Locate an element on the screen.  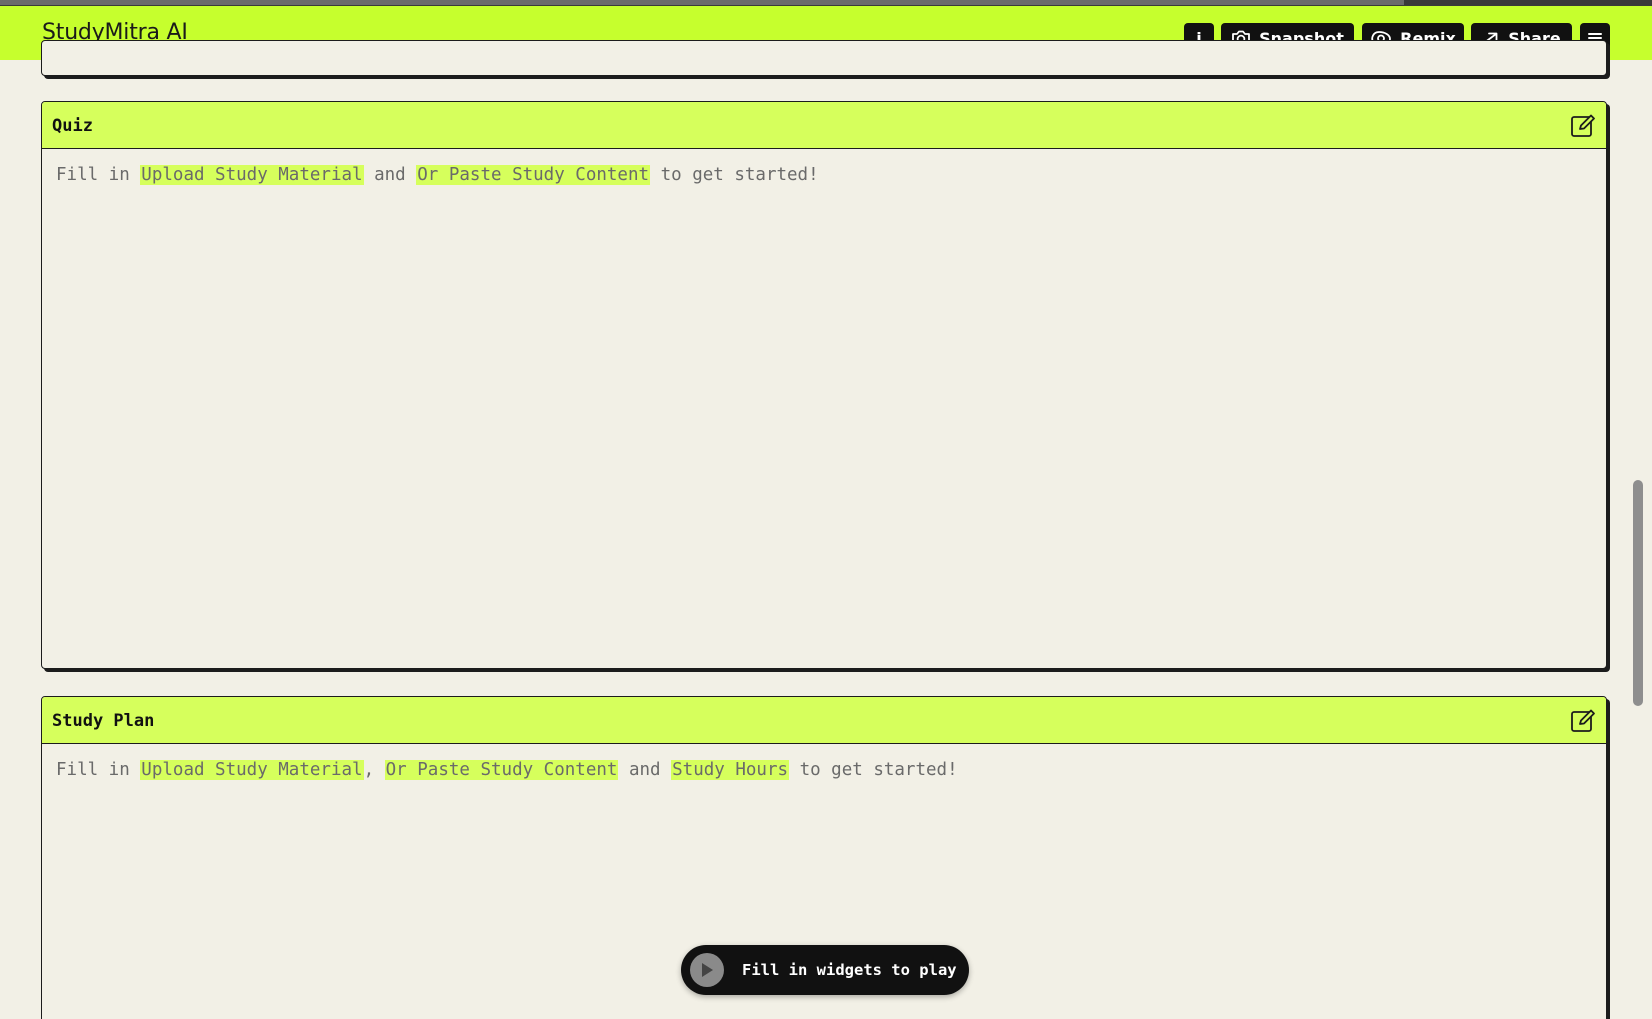
previous-card-bottom is located at coordinates (824, 58).